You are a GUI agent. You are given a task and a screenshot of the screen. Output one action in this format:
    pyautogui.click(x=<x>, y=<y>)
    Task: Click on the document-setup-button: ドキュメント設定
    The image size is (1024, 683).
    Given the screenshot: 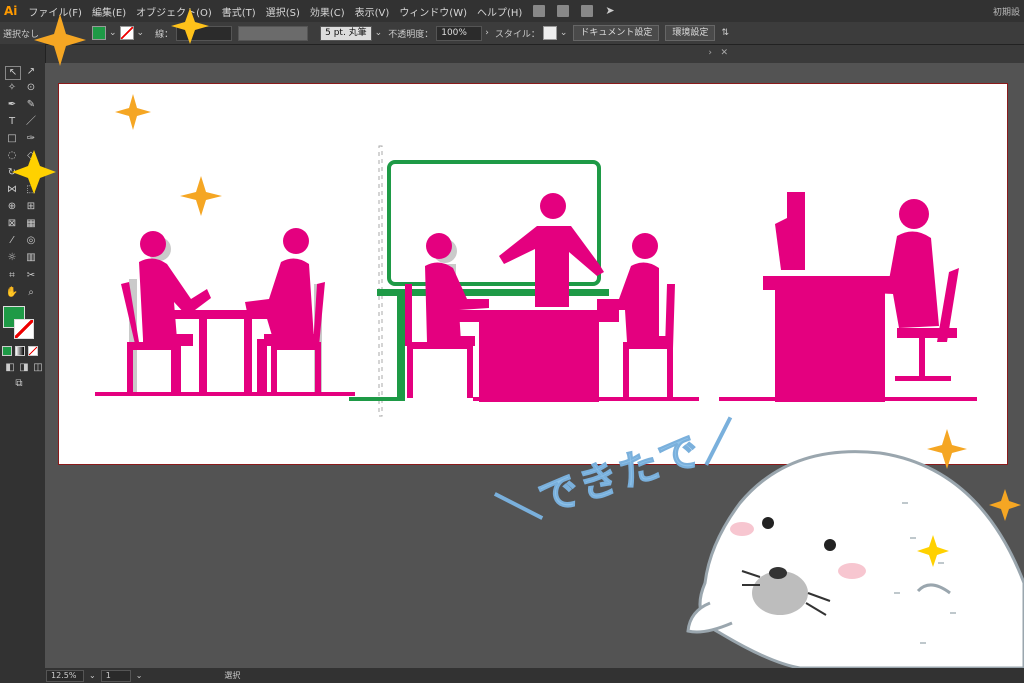 What is the action you would take?
    pyautogui.click(x=616, y=33)
    